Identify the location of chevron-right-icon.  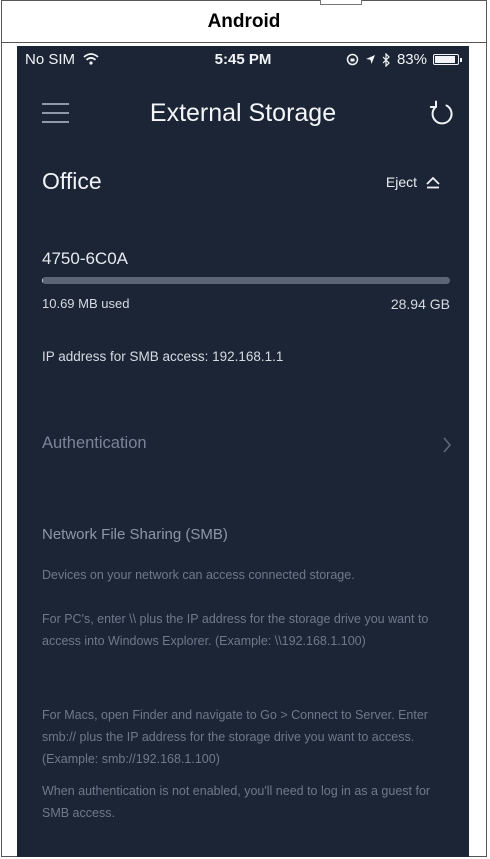
(447, 445).